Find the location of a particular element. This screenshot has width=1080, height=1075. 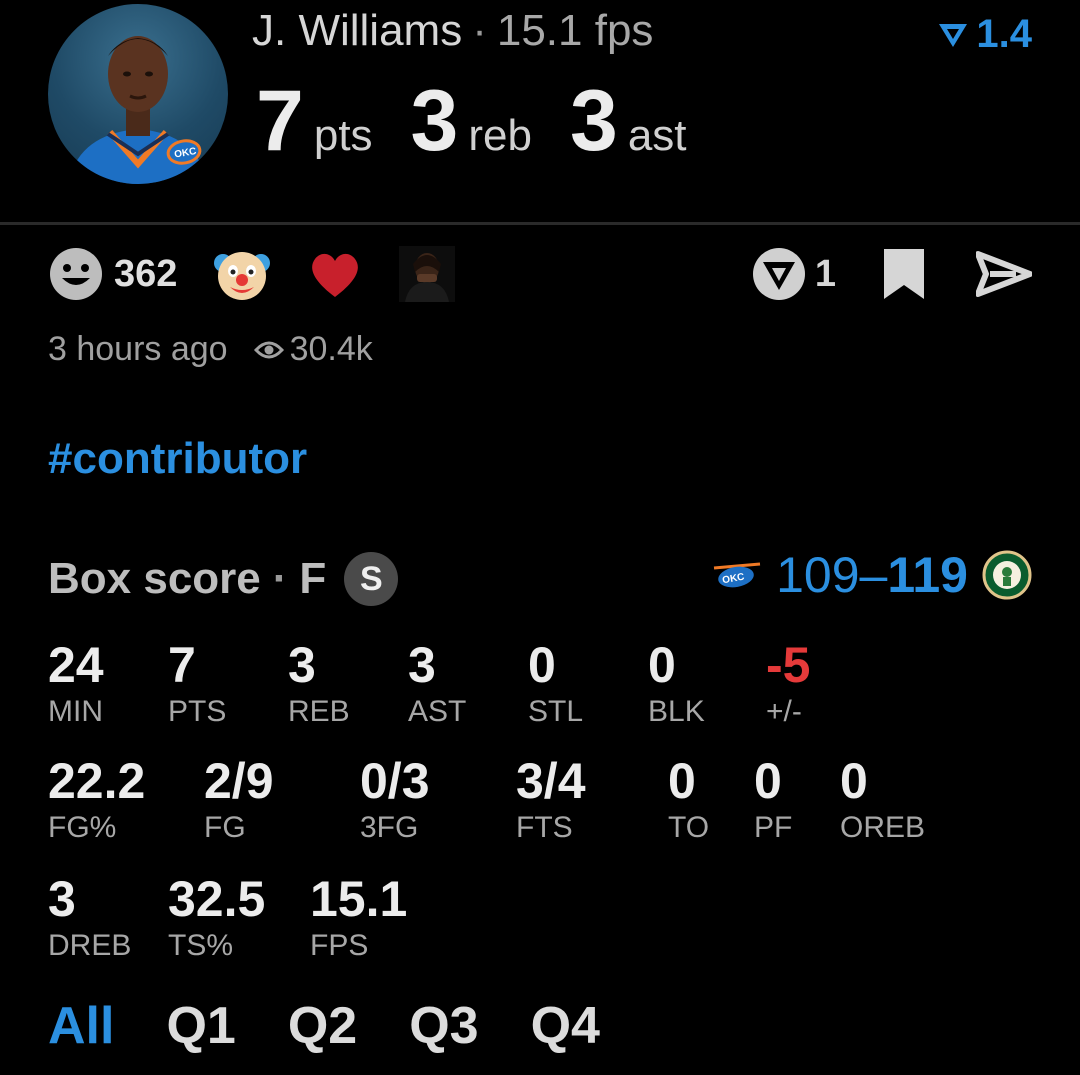

post-time: 3 hours ago is located at coordinates (138, 349).